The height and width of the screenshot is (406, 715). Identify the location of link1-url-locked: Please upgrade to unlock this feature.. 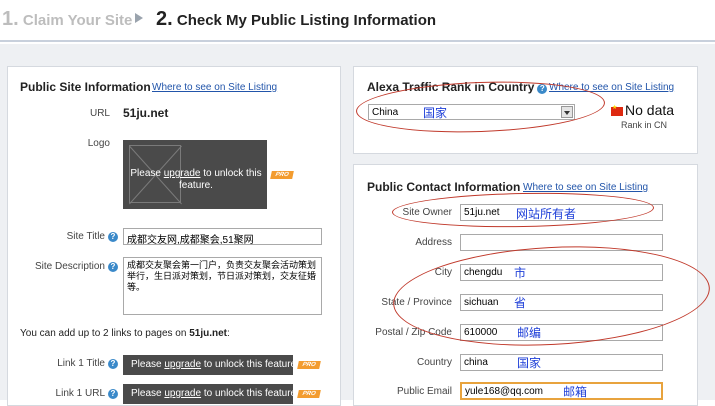
(211, 394).